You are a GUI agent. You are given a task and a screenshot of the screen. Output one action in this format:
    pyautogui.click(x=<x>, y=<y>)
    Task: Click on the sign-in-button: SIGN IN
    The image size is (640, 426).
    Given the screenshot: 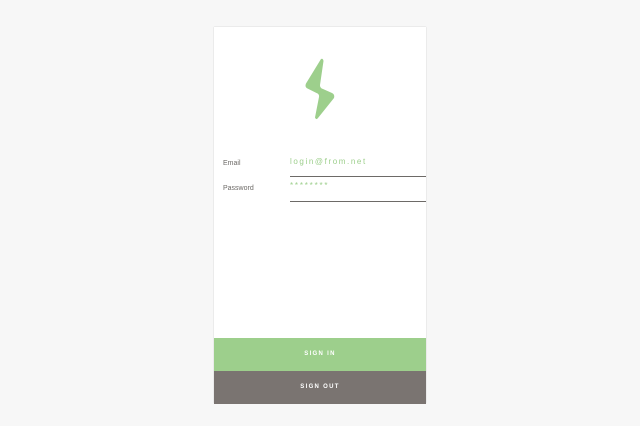 What is the action you would take?
    pyautogui.click(x=320, y=354)
    